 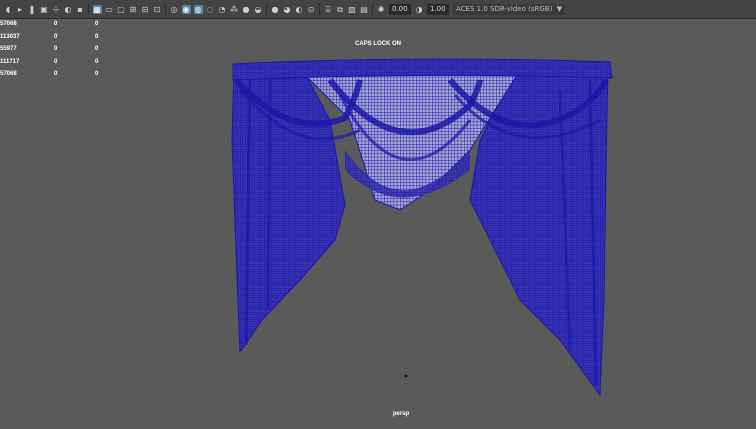 I want to click on bookmark-icon: ❚, so click(x=32, y=9).